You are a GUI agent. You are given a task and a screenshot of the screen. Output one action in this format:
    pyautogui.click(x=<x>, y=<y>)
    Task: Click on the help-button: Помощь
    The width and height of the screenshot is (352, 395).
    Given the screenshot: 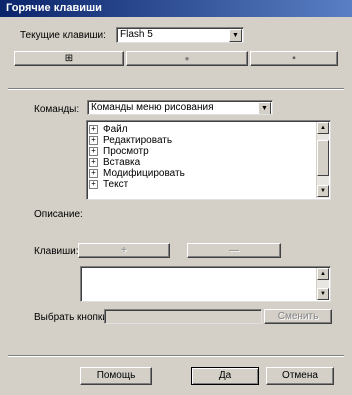 What is the action you would take?
    pyautogui.click(x=116, y=376)
    